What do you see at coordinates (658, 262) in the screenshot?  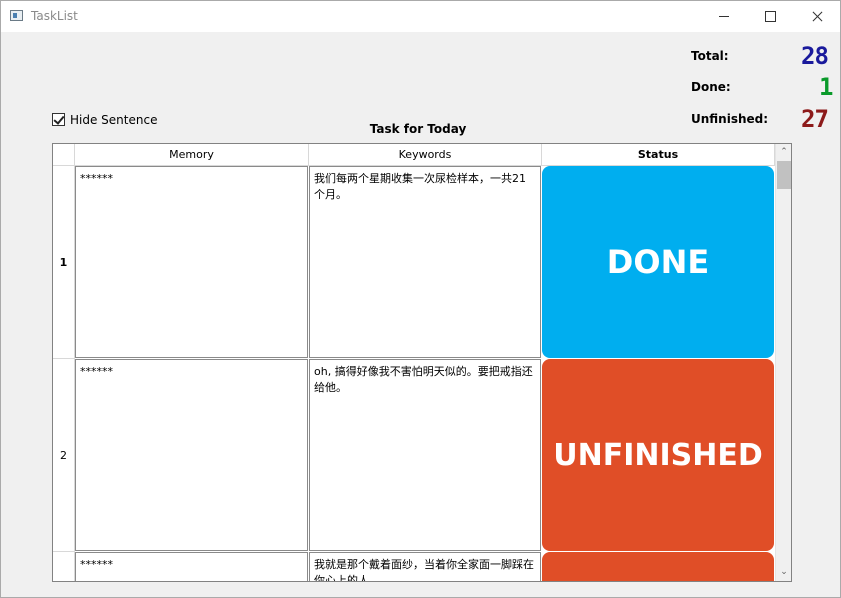 I see `status-button-done: DONE` at bounding box center [658, 262].